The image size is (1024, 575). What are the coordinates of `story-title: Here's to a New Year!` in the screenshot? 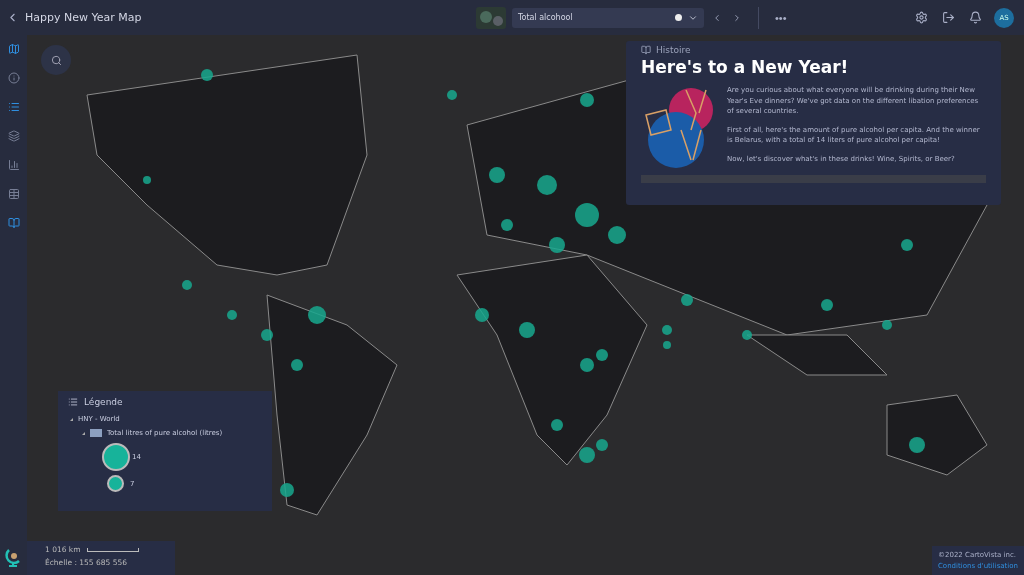 It's located at (745, 67).